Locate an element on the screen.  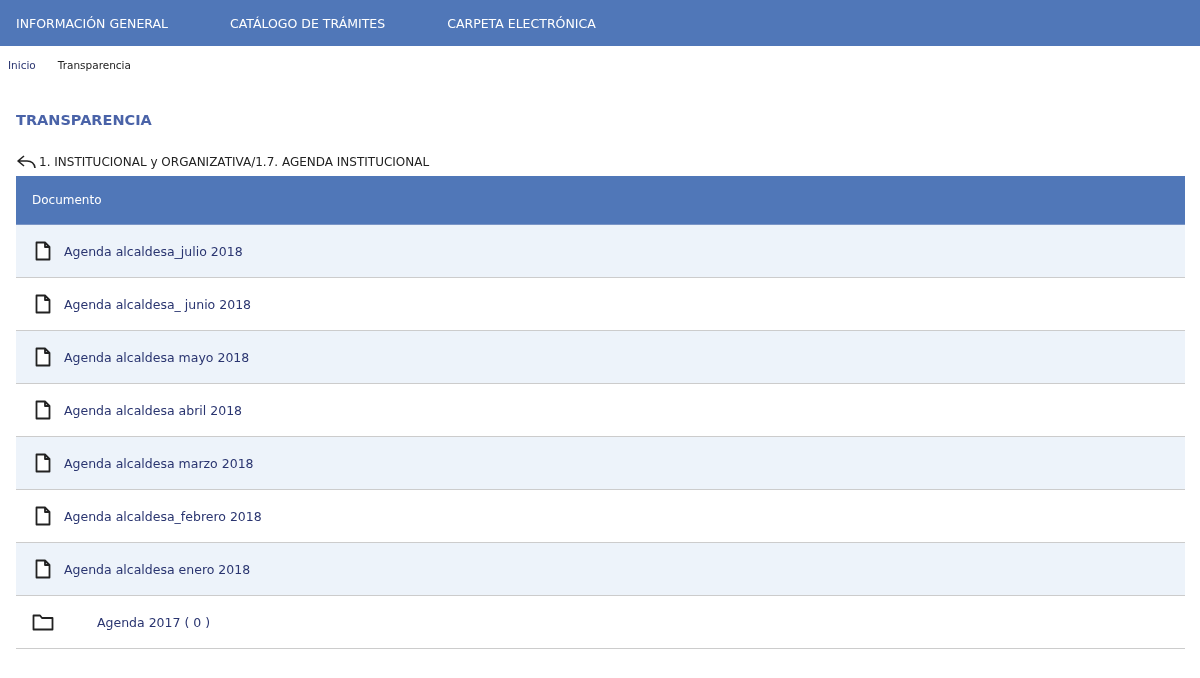
folder-path: 1. INSTITUCIONAL y ORGANIZATIVA/1.7. AGENDA INSTITUCIONAL is located at coordinates (234, 162).